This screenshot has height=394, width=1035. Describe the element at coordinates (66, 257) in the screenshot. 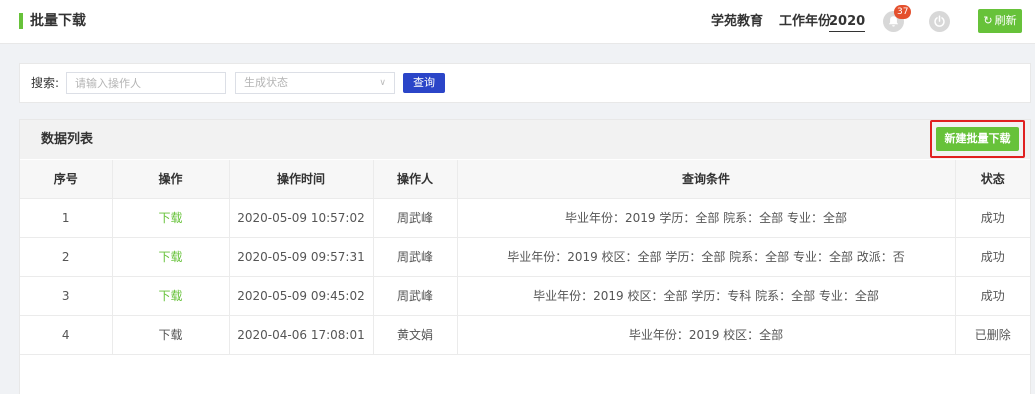

I see `row-index: 2` at that location.